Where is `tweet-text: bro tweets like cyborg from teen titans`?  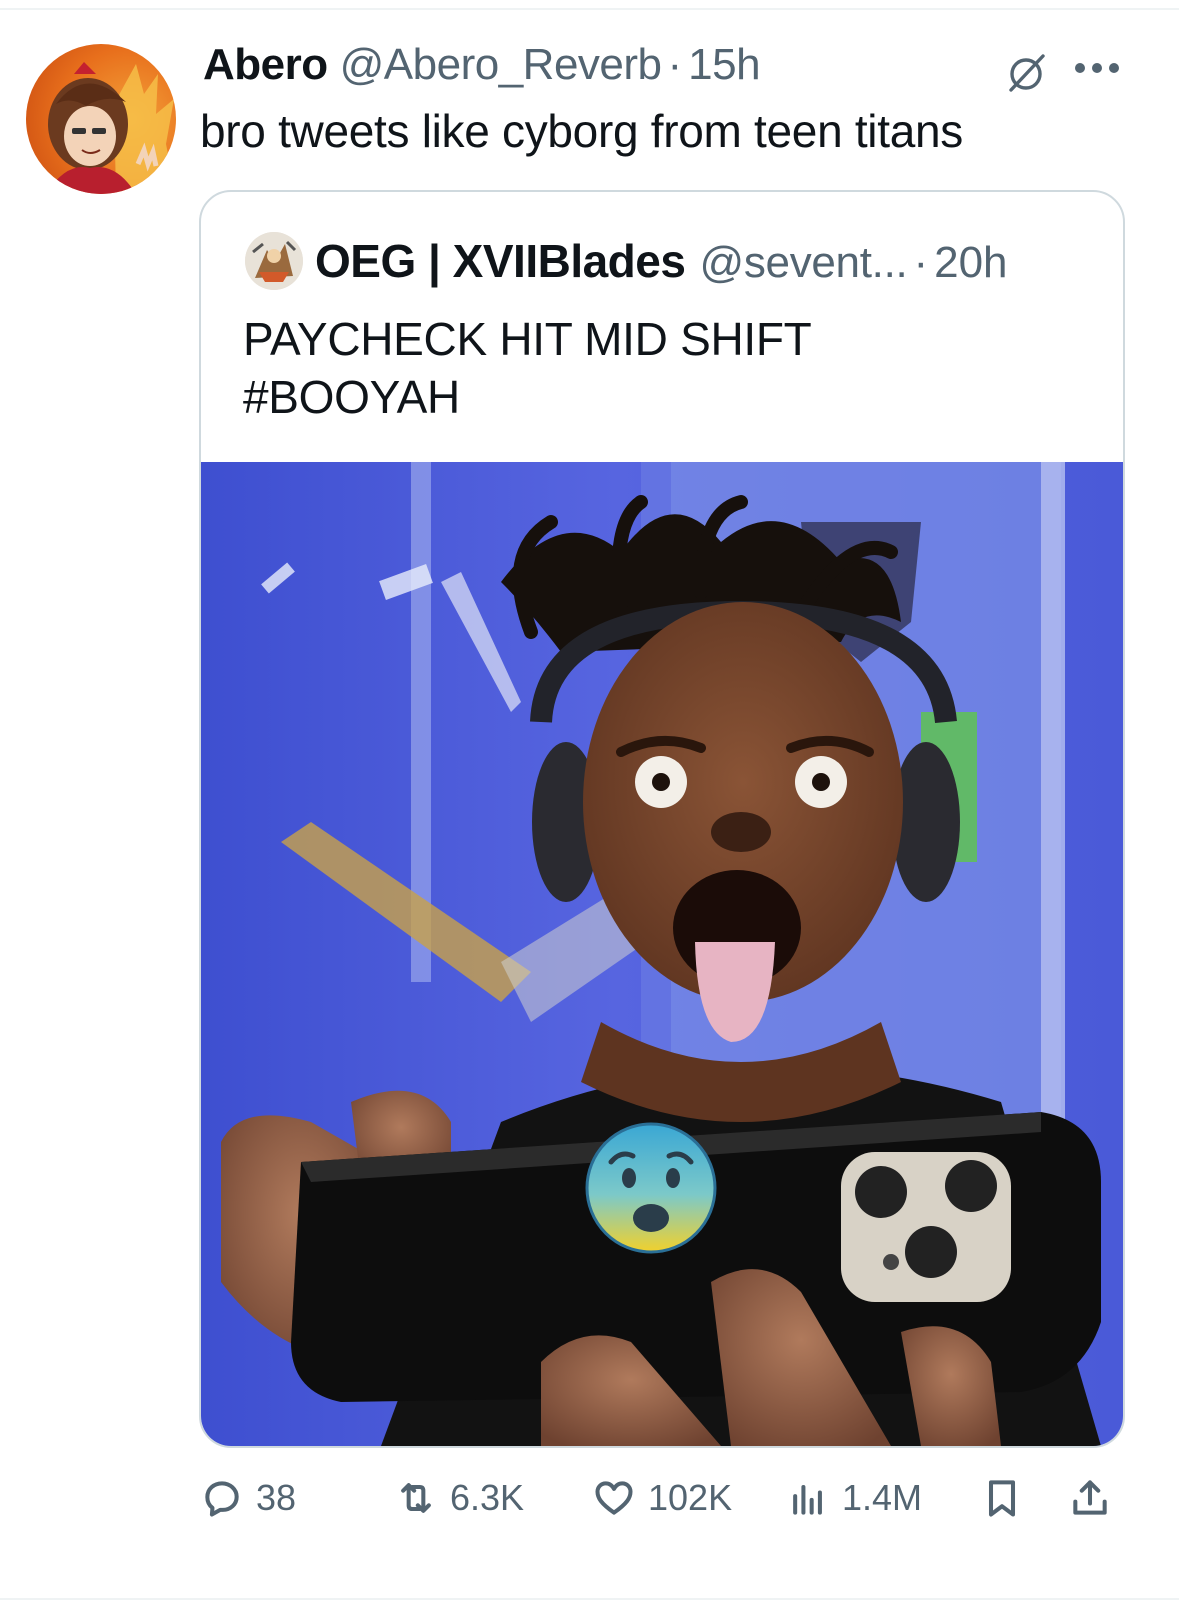
tweet-text: bro tweets like cyborg from teen titans is located at coordinates (581, 131).